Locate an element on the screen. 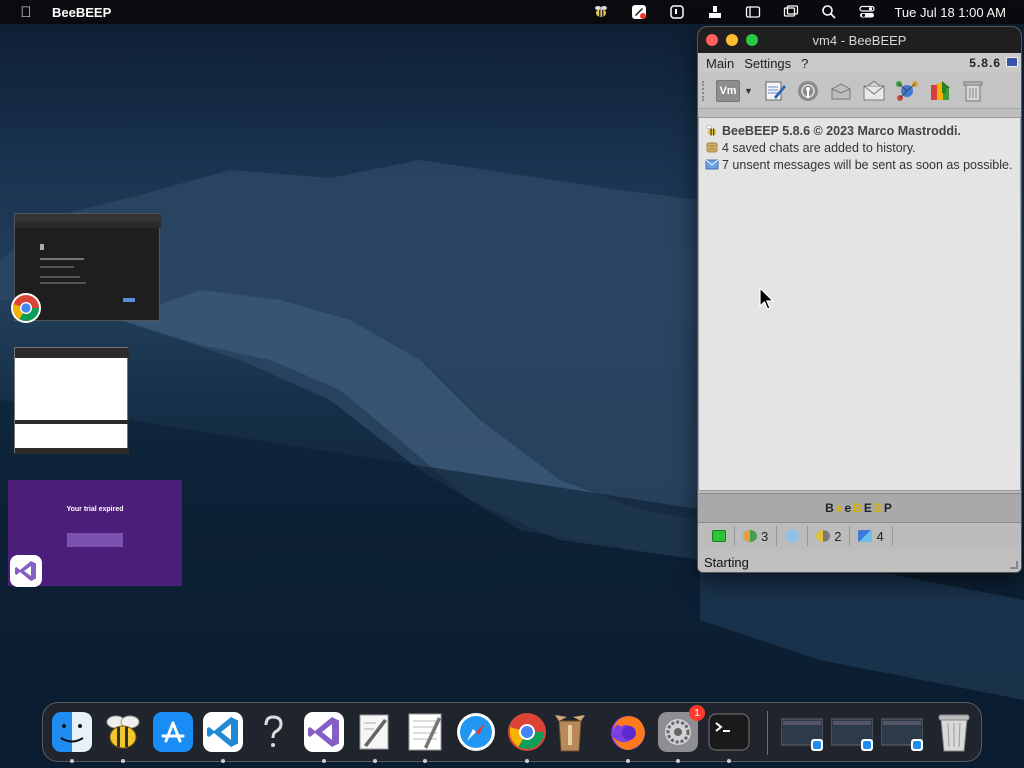 The width and height of the screenshot is (1024, 768). share-files-button is located at coordinates (940, 91).